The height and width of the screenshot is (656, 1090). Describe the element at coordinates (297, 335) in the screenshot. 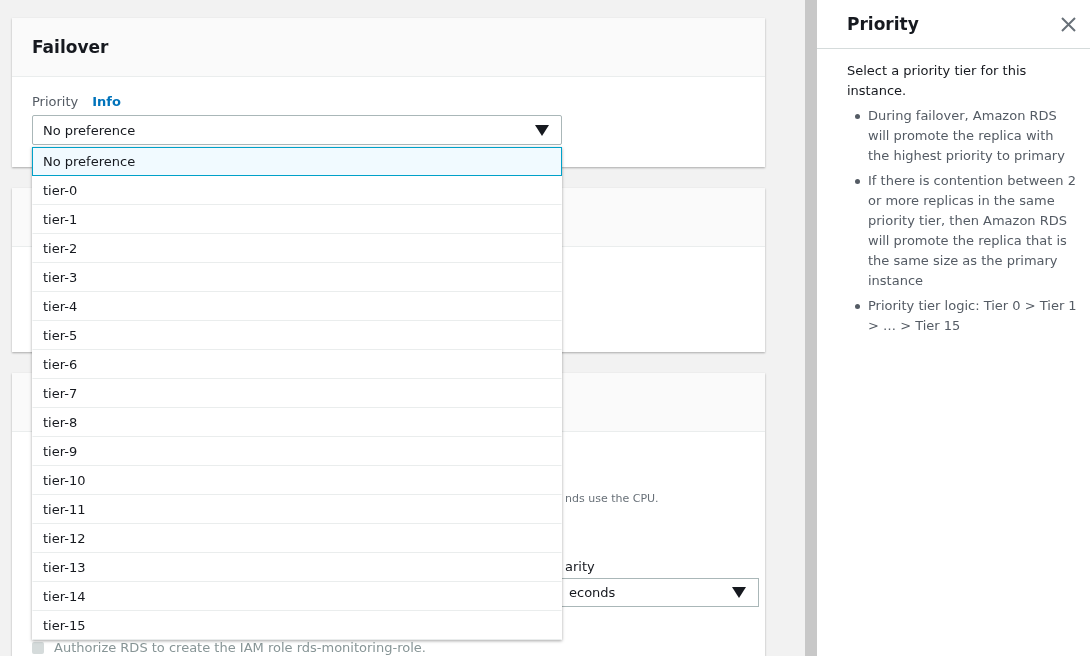

I see `dropdown-option: tier-5` at that location.